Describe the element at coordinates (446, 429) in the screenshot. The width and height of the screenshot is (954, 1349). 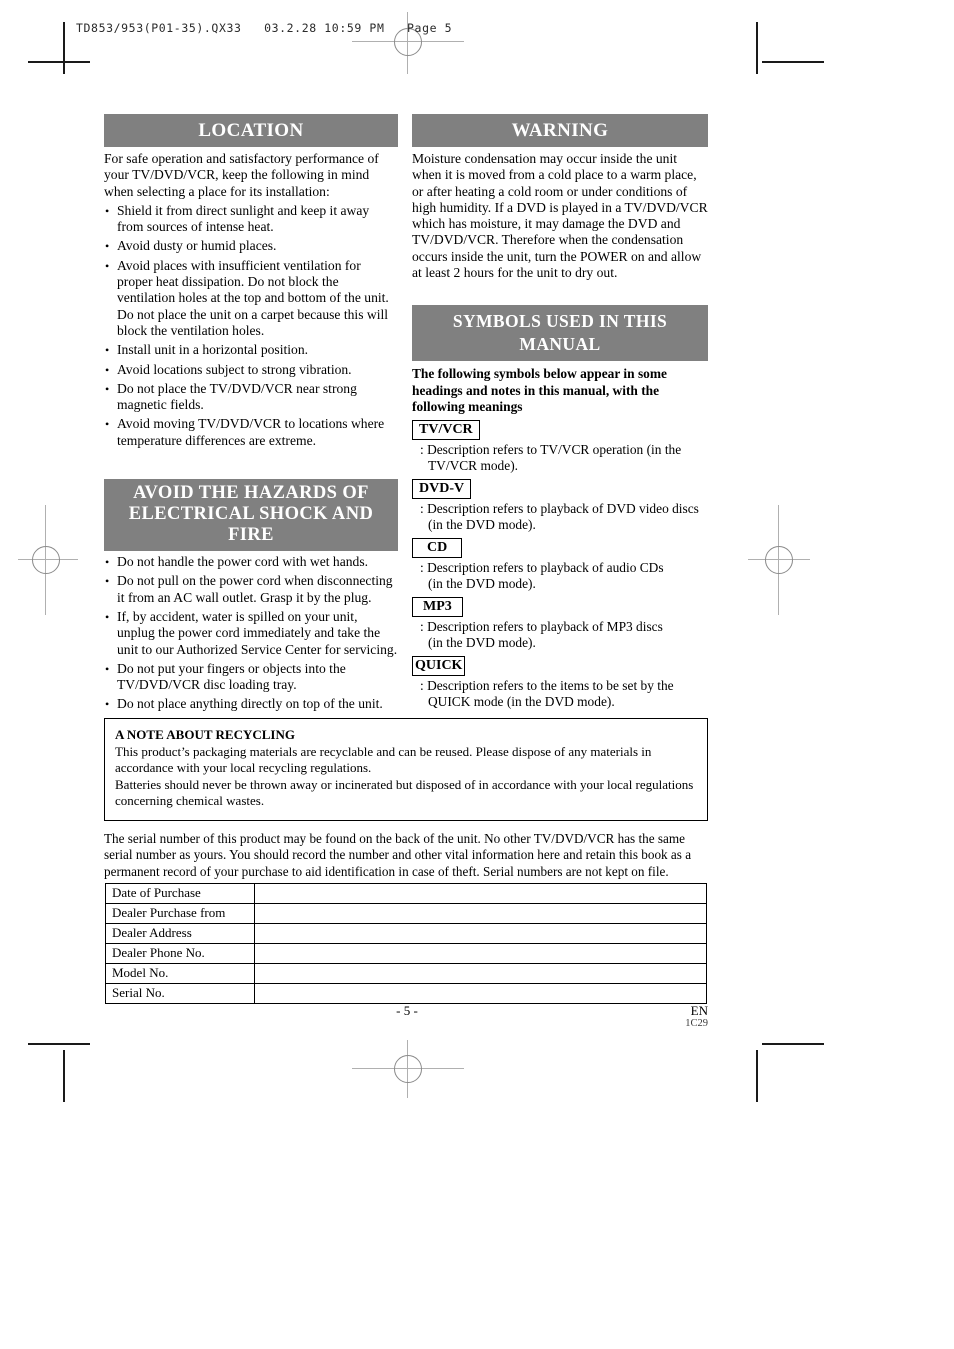
I see `symbol-tag-tv-vcr: TV/VCR` at that location.